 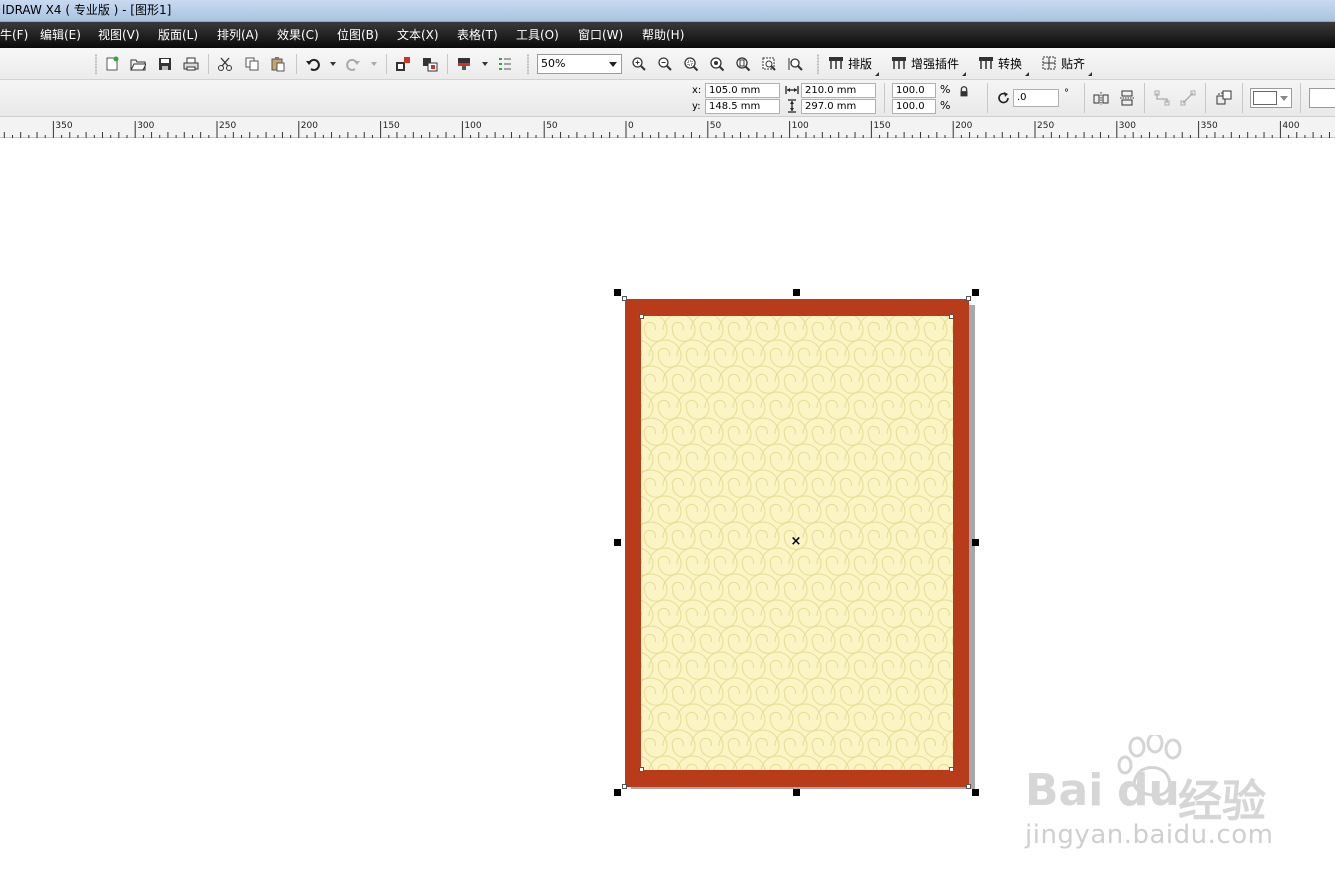 I want to click on redo-icon, so click(x=353, y=64).